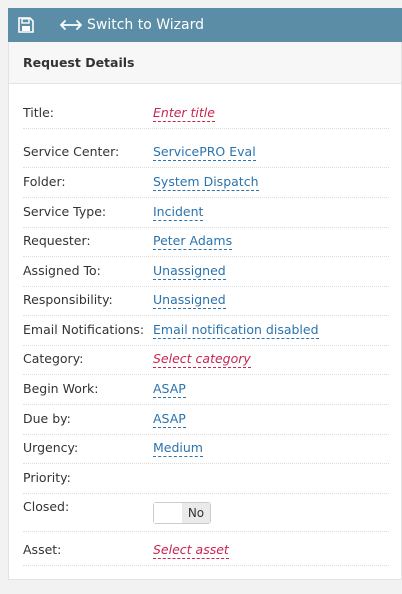 Image resolution: width=402 pixels, height=594 pixels. I want to click on urgency-label: Urgency:, so click(51, 447).